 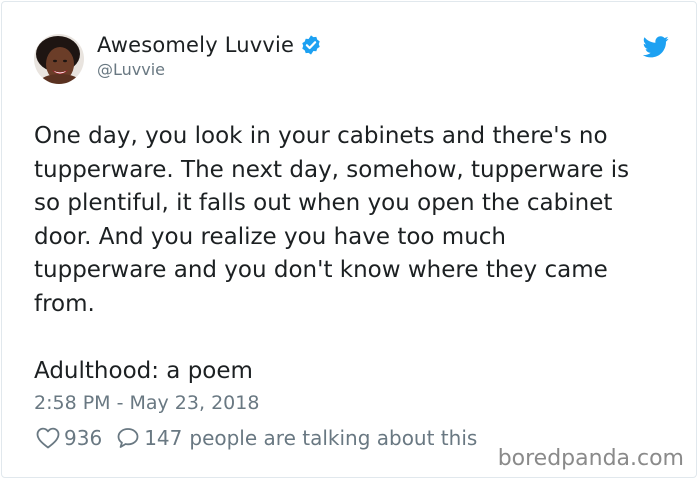 I want to click on avatar, so click(x=59, y=59).